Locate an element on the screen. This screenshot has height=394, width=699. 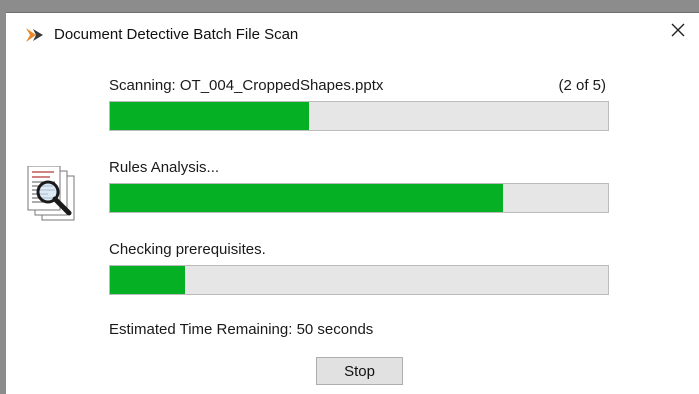
window-title: Document Detective Batch File Scan is located at coordinates (176, 34).